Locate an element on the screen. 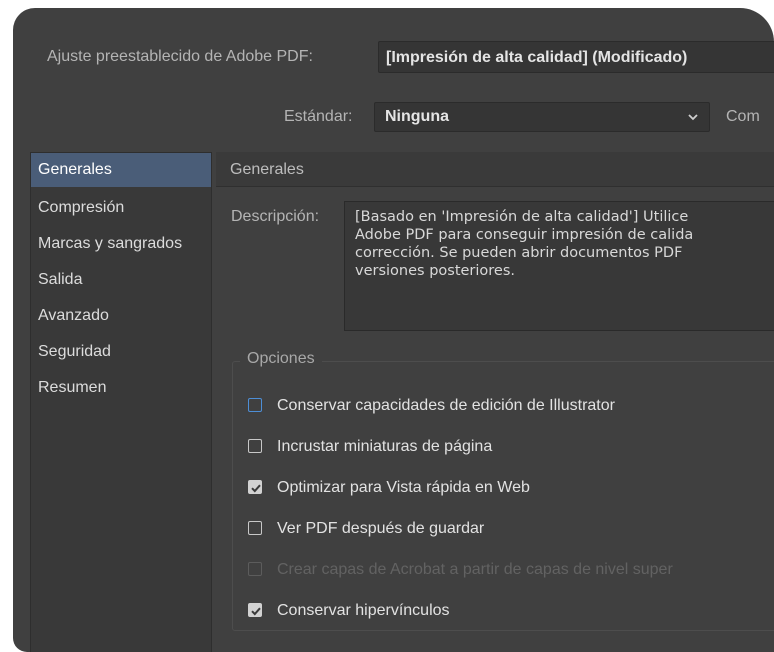 This screenshot has width=774, height=652. section-title: Generales is located at coordinates (267, 169).